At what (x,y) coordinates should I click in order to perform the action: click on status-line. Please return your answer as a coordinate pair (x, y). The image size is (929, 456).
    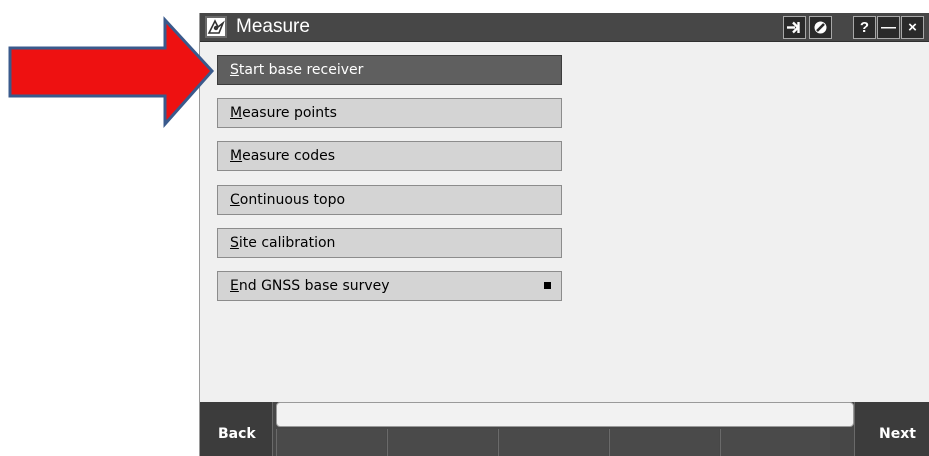
    Looking at the image, I should click on (565, 414).